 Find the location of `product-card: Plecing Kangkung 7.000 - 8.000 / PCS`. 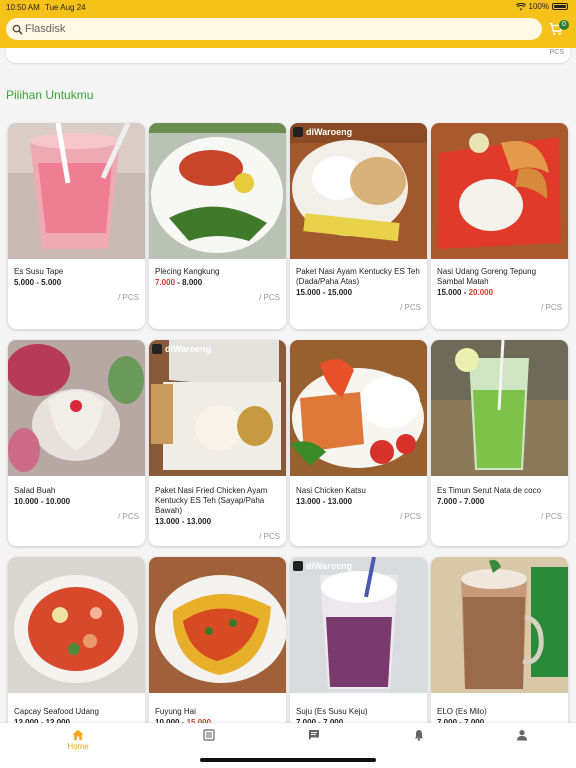

product-card: Plecing Kangkung 7.000 - 8.000 / PCS is located at coordinates (217, 226).